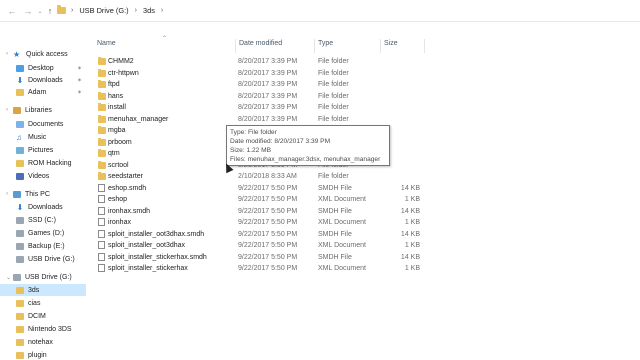 This screenshot has height=360, width=640. What do you see at coordinates (59, 163) in the screenshot?
I see `nav-rom-hacking: ROM Hacking` at bounding box center [59, 163].